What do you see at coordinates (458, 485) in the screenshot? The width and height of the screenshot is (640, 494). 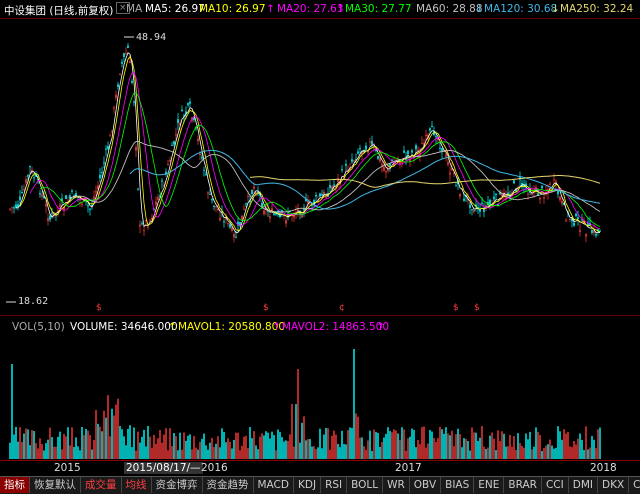 I see `tab-bias: BIAS` at bounding box center [458, 485].